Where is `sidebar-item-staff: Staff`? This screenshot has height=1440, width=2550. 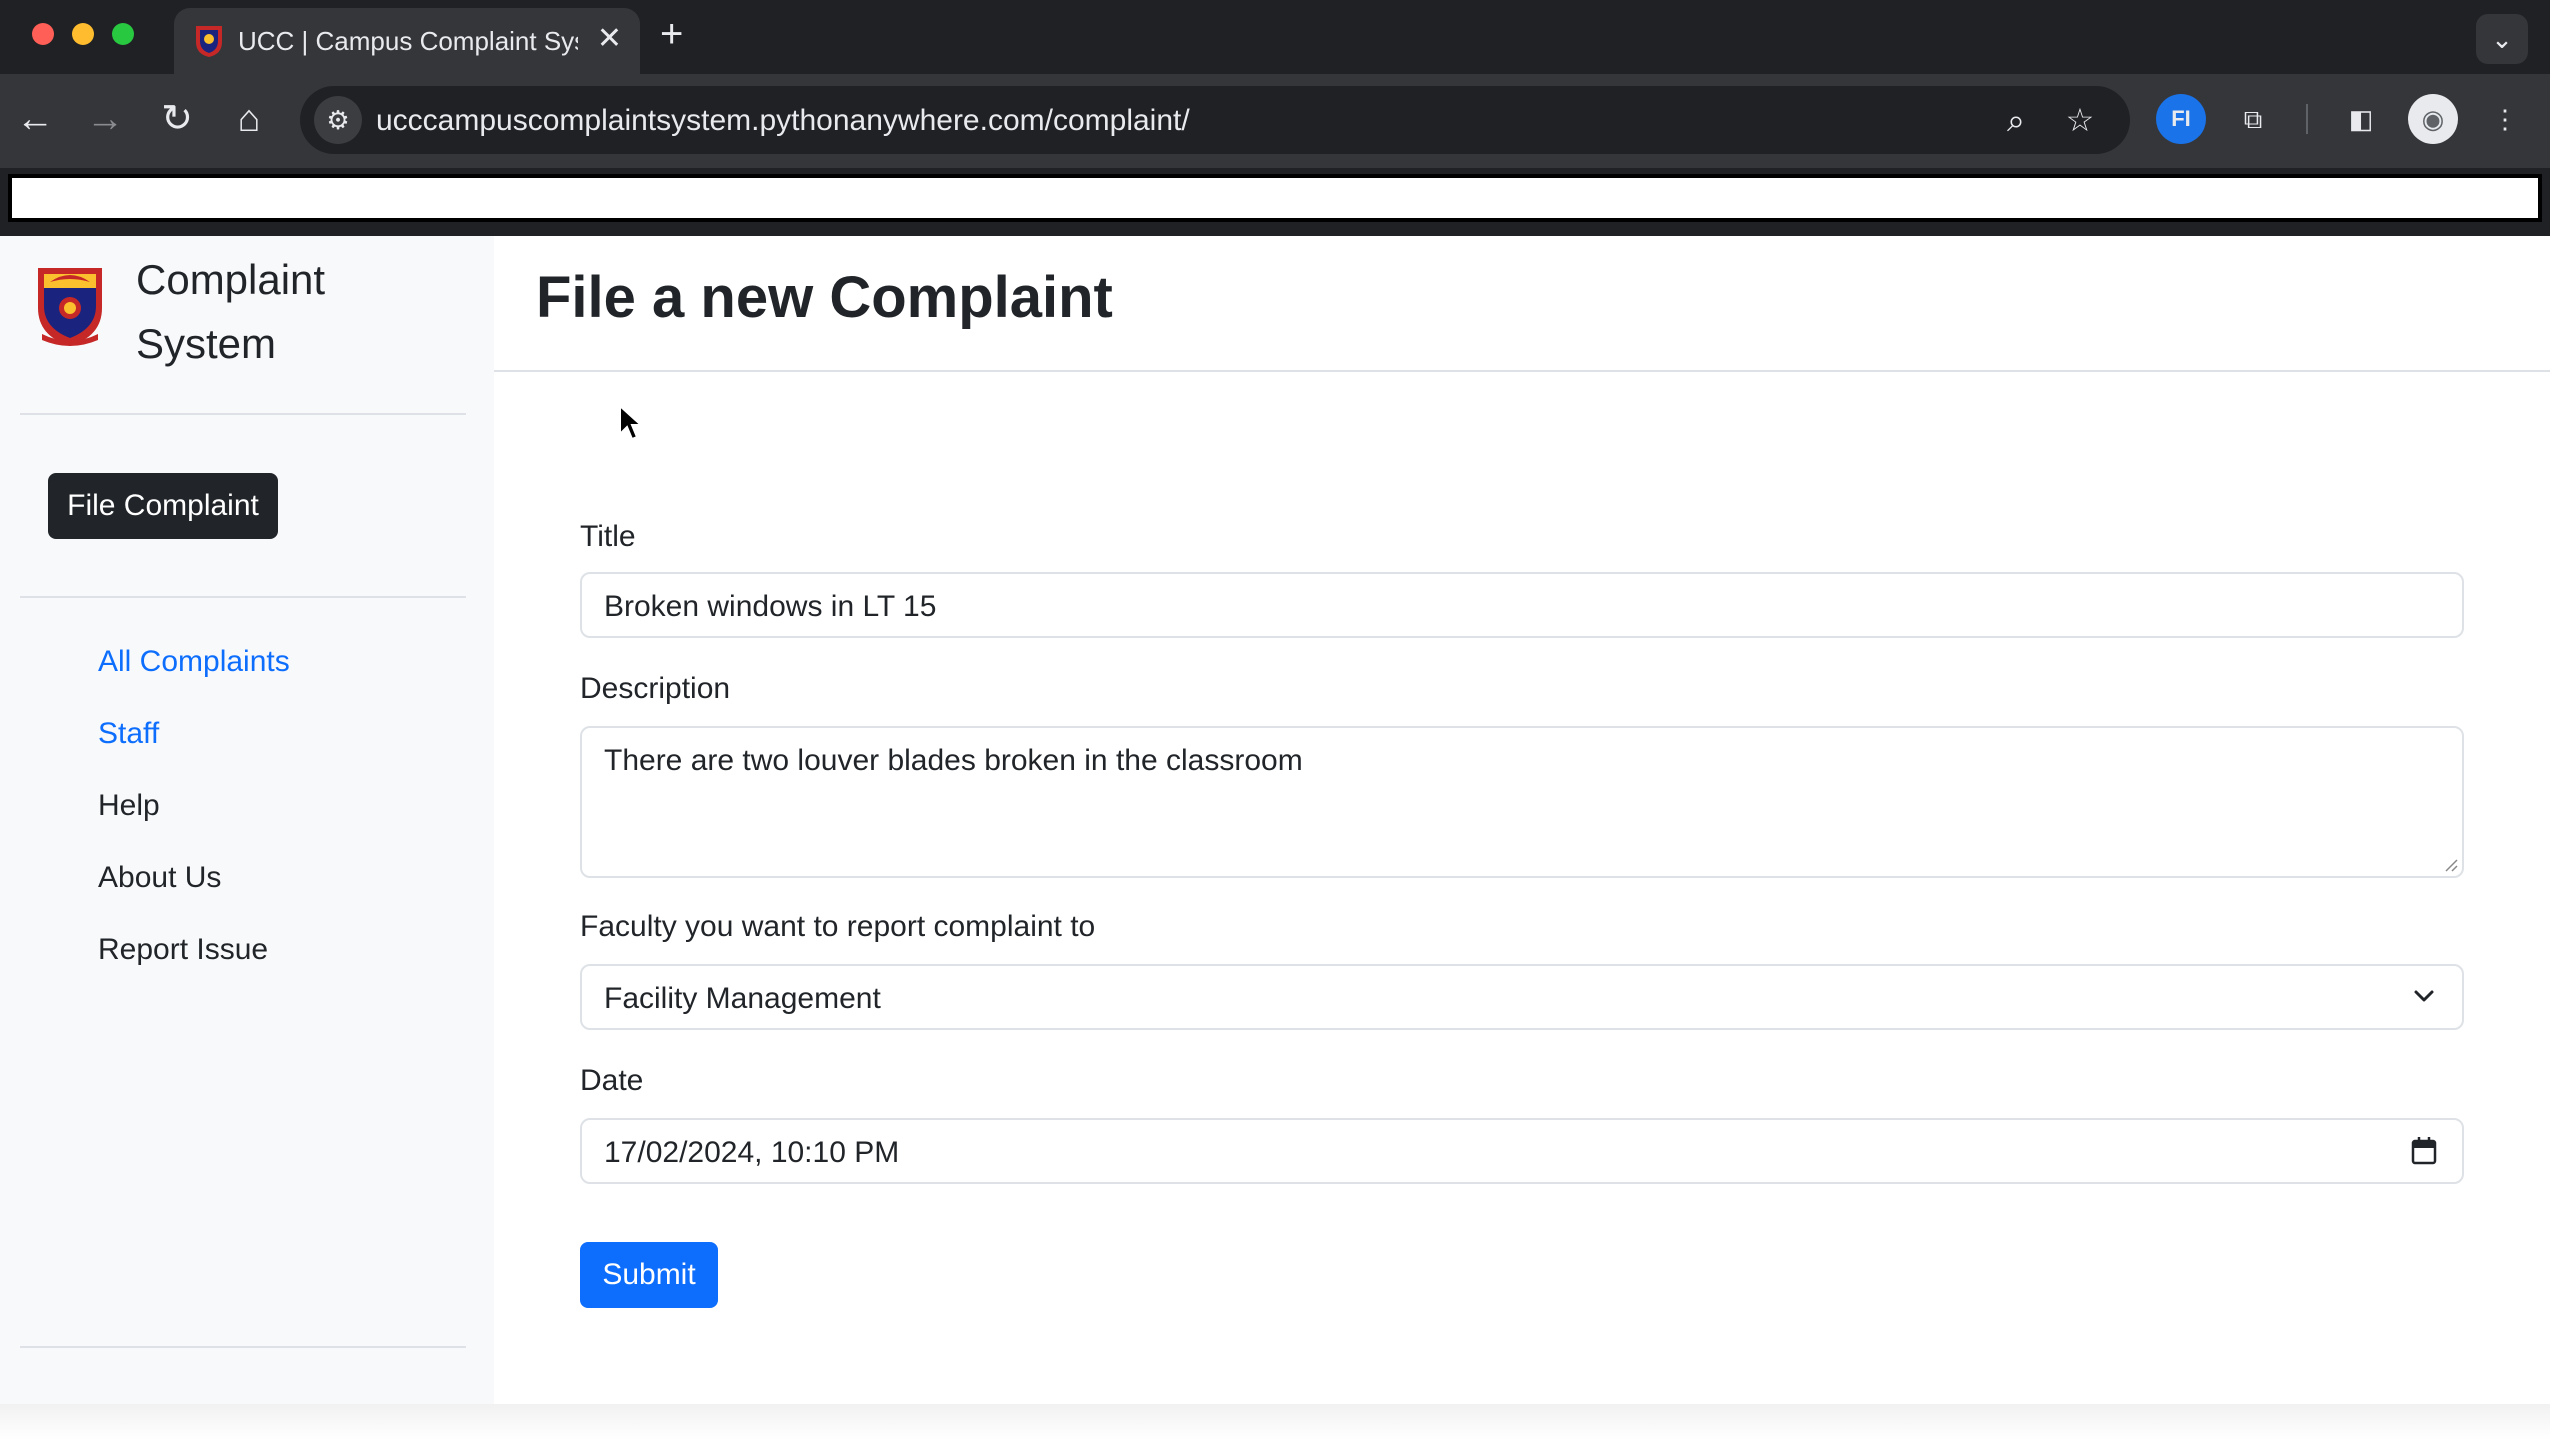 sidebar-item-staff: Staff is located at coordinates (128, 734).